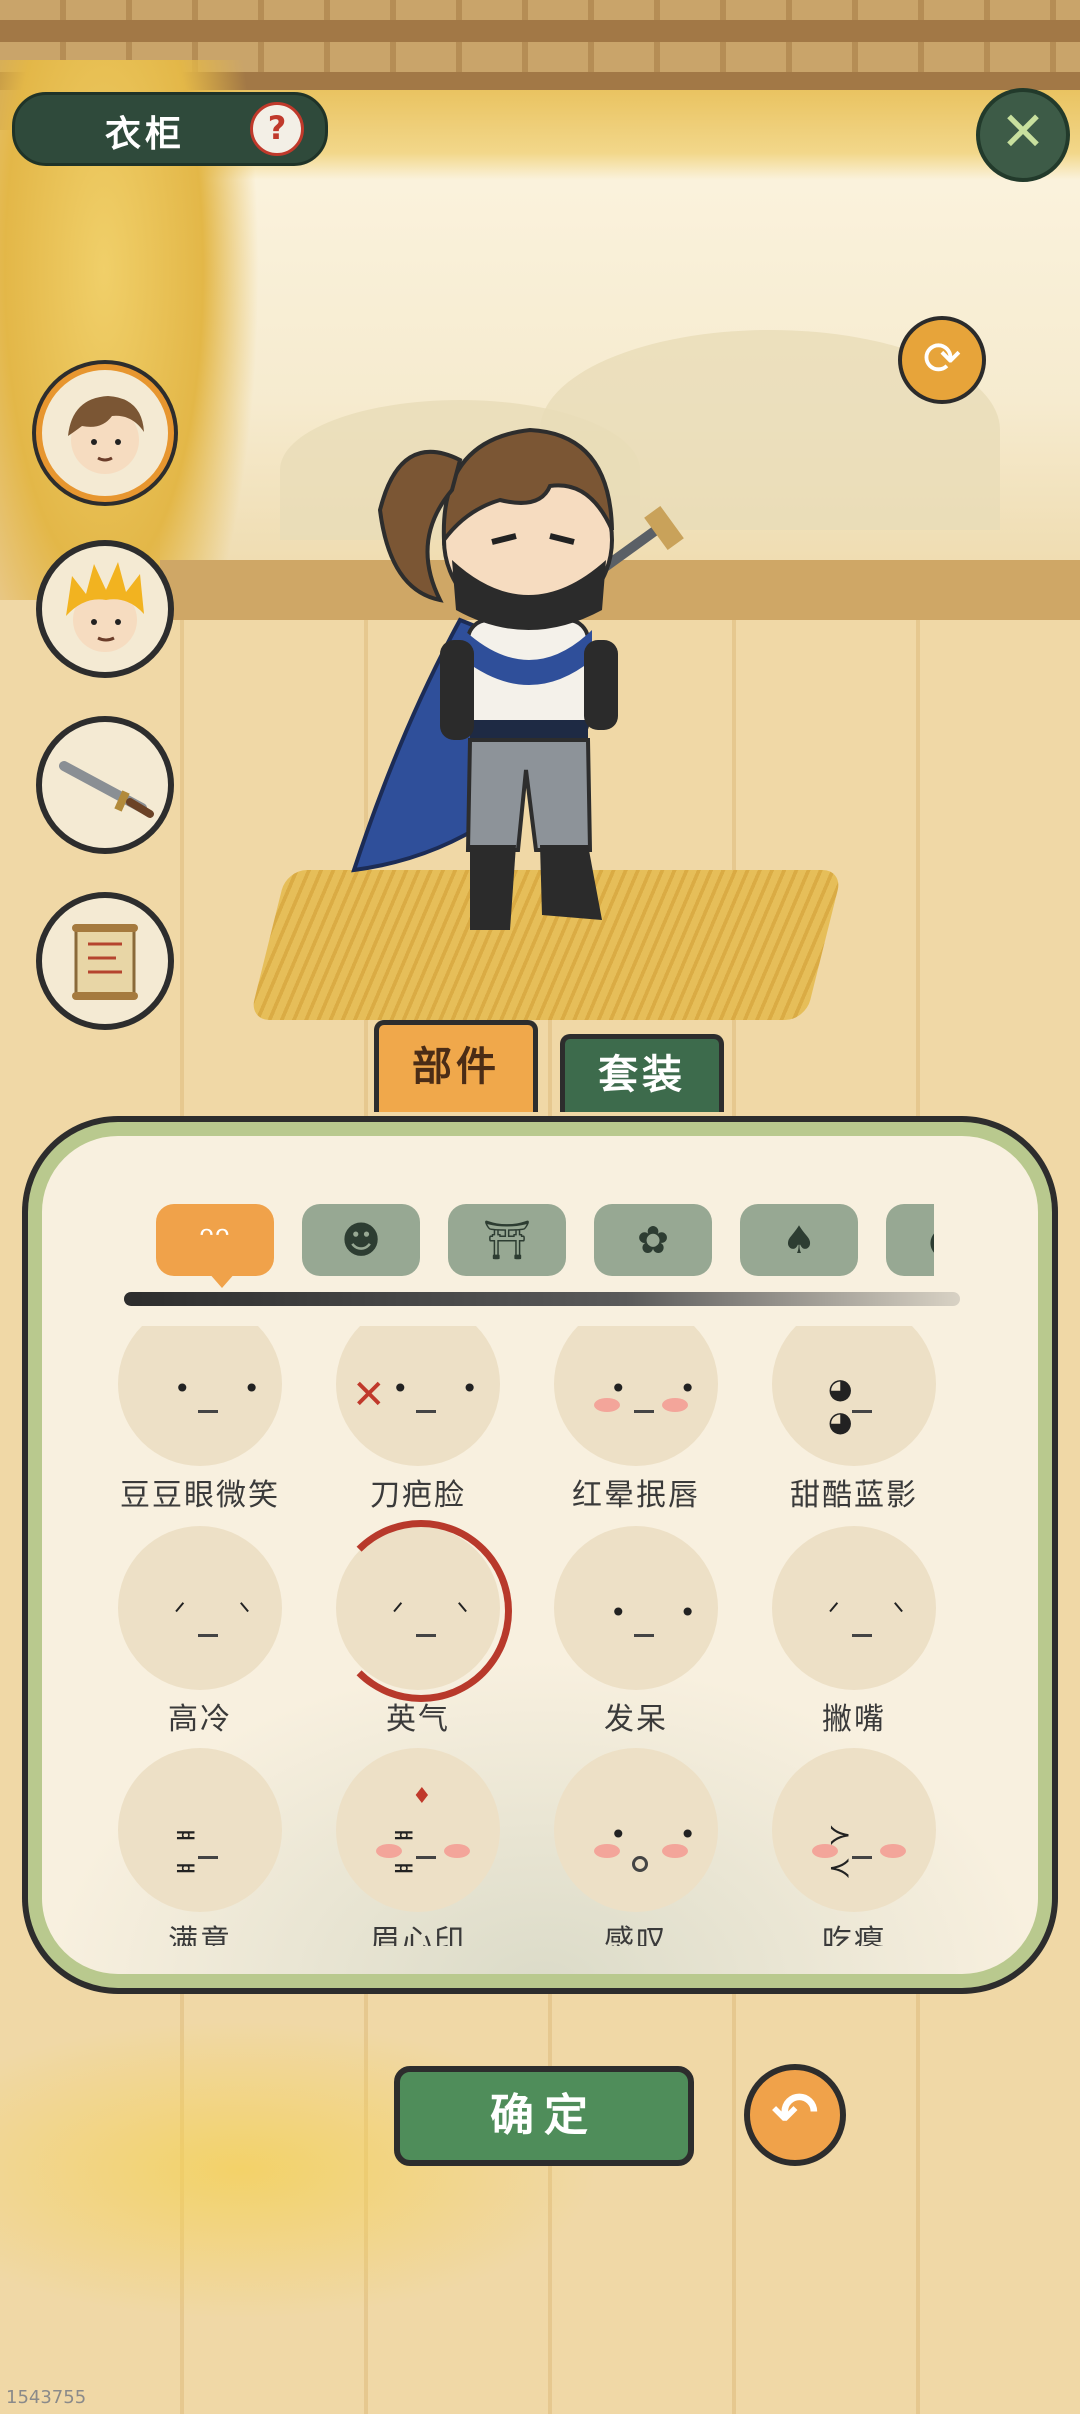 Image resolution: width=1080 pixels, height=2414 pixels. What do you see at coordinates (520, 680) in the screenshot?
I see `character-preview` at bounding box center [520, 680].